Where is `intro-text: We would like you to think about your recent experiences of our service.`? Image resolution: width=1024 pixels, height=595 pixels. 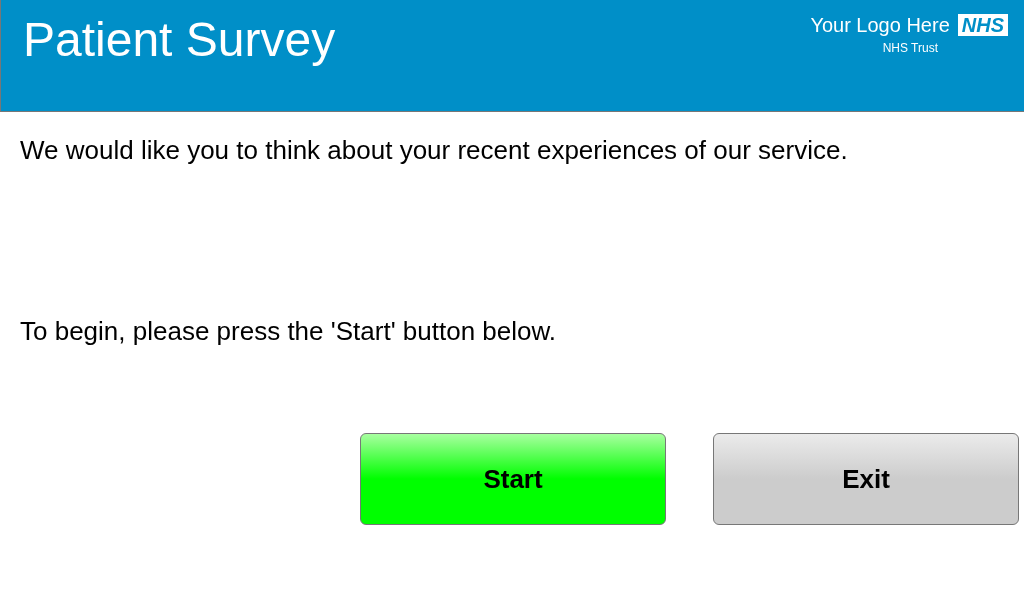
intro-text: We would like you to think about your recent experiences of our service. is located at coordinates (434, 150).